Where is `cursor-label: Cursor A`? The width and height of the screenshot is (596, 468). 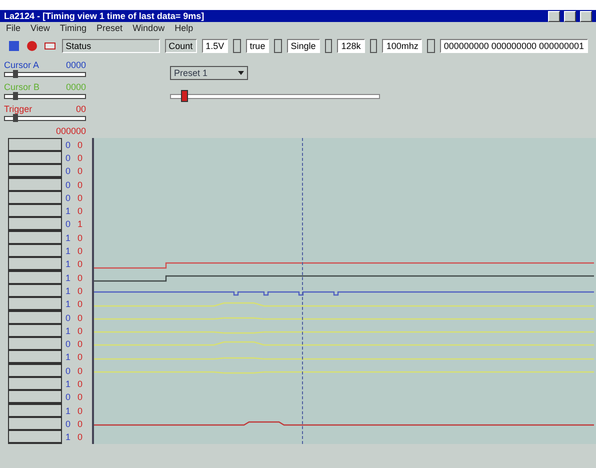
cursor-label: Cursor A is located at coordinates (22, 65).